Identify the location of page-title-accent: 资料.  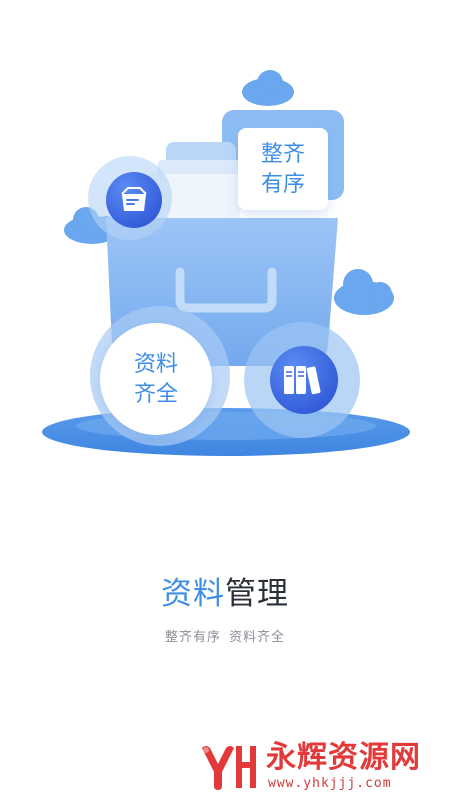
(193, 594).